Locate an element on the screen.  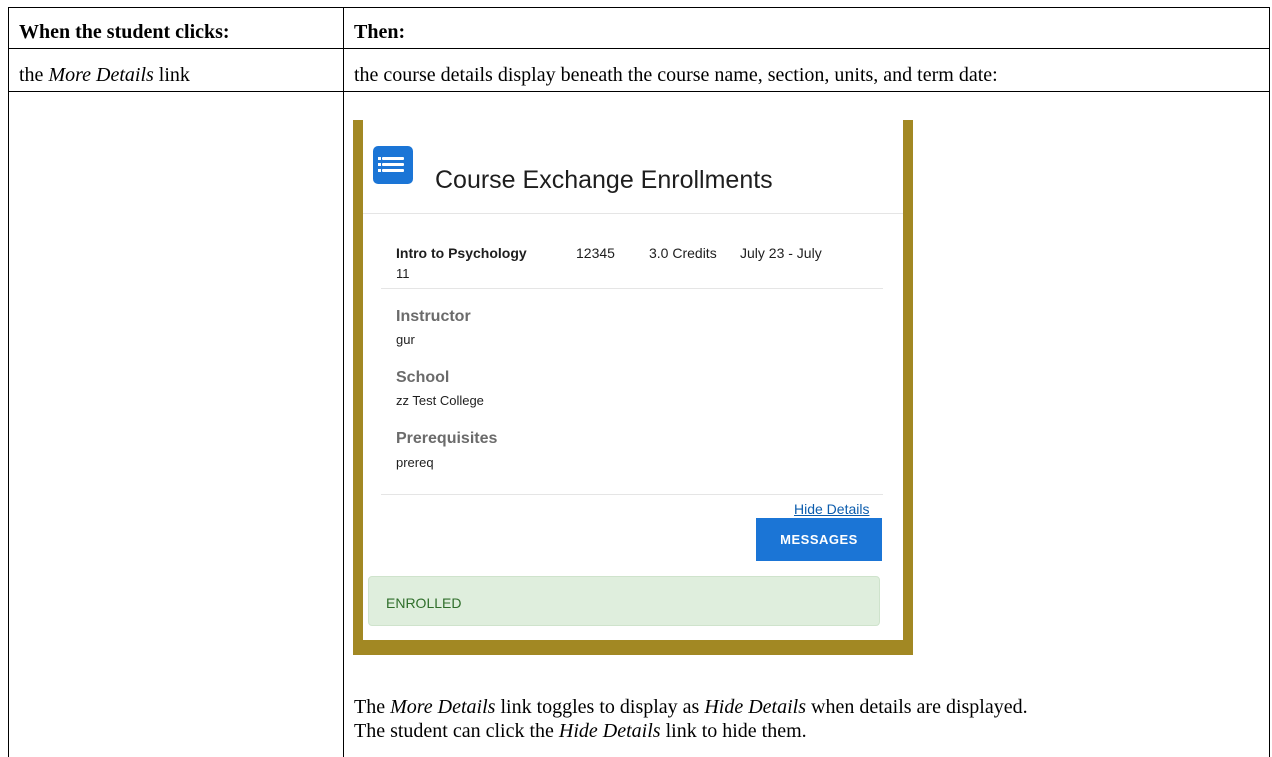
enrollment-status: ENROLLED is located at coordinates (424, 603).